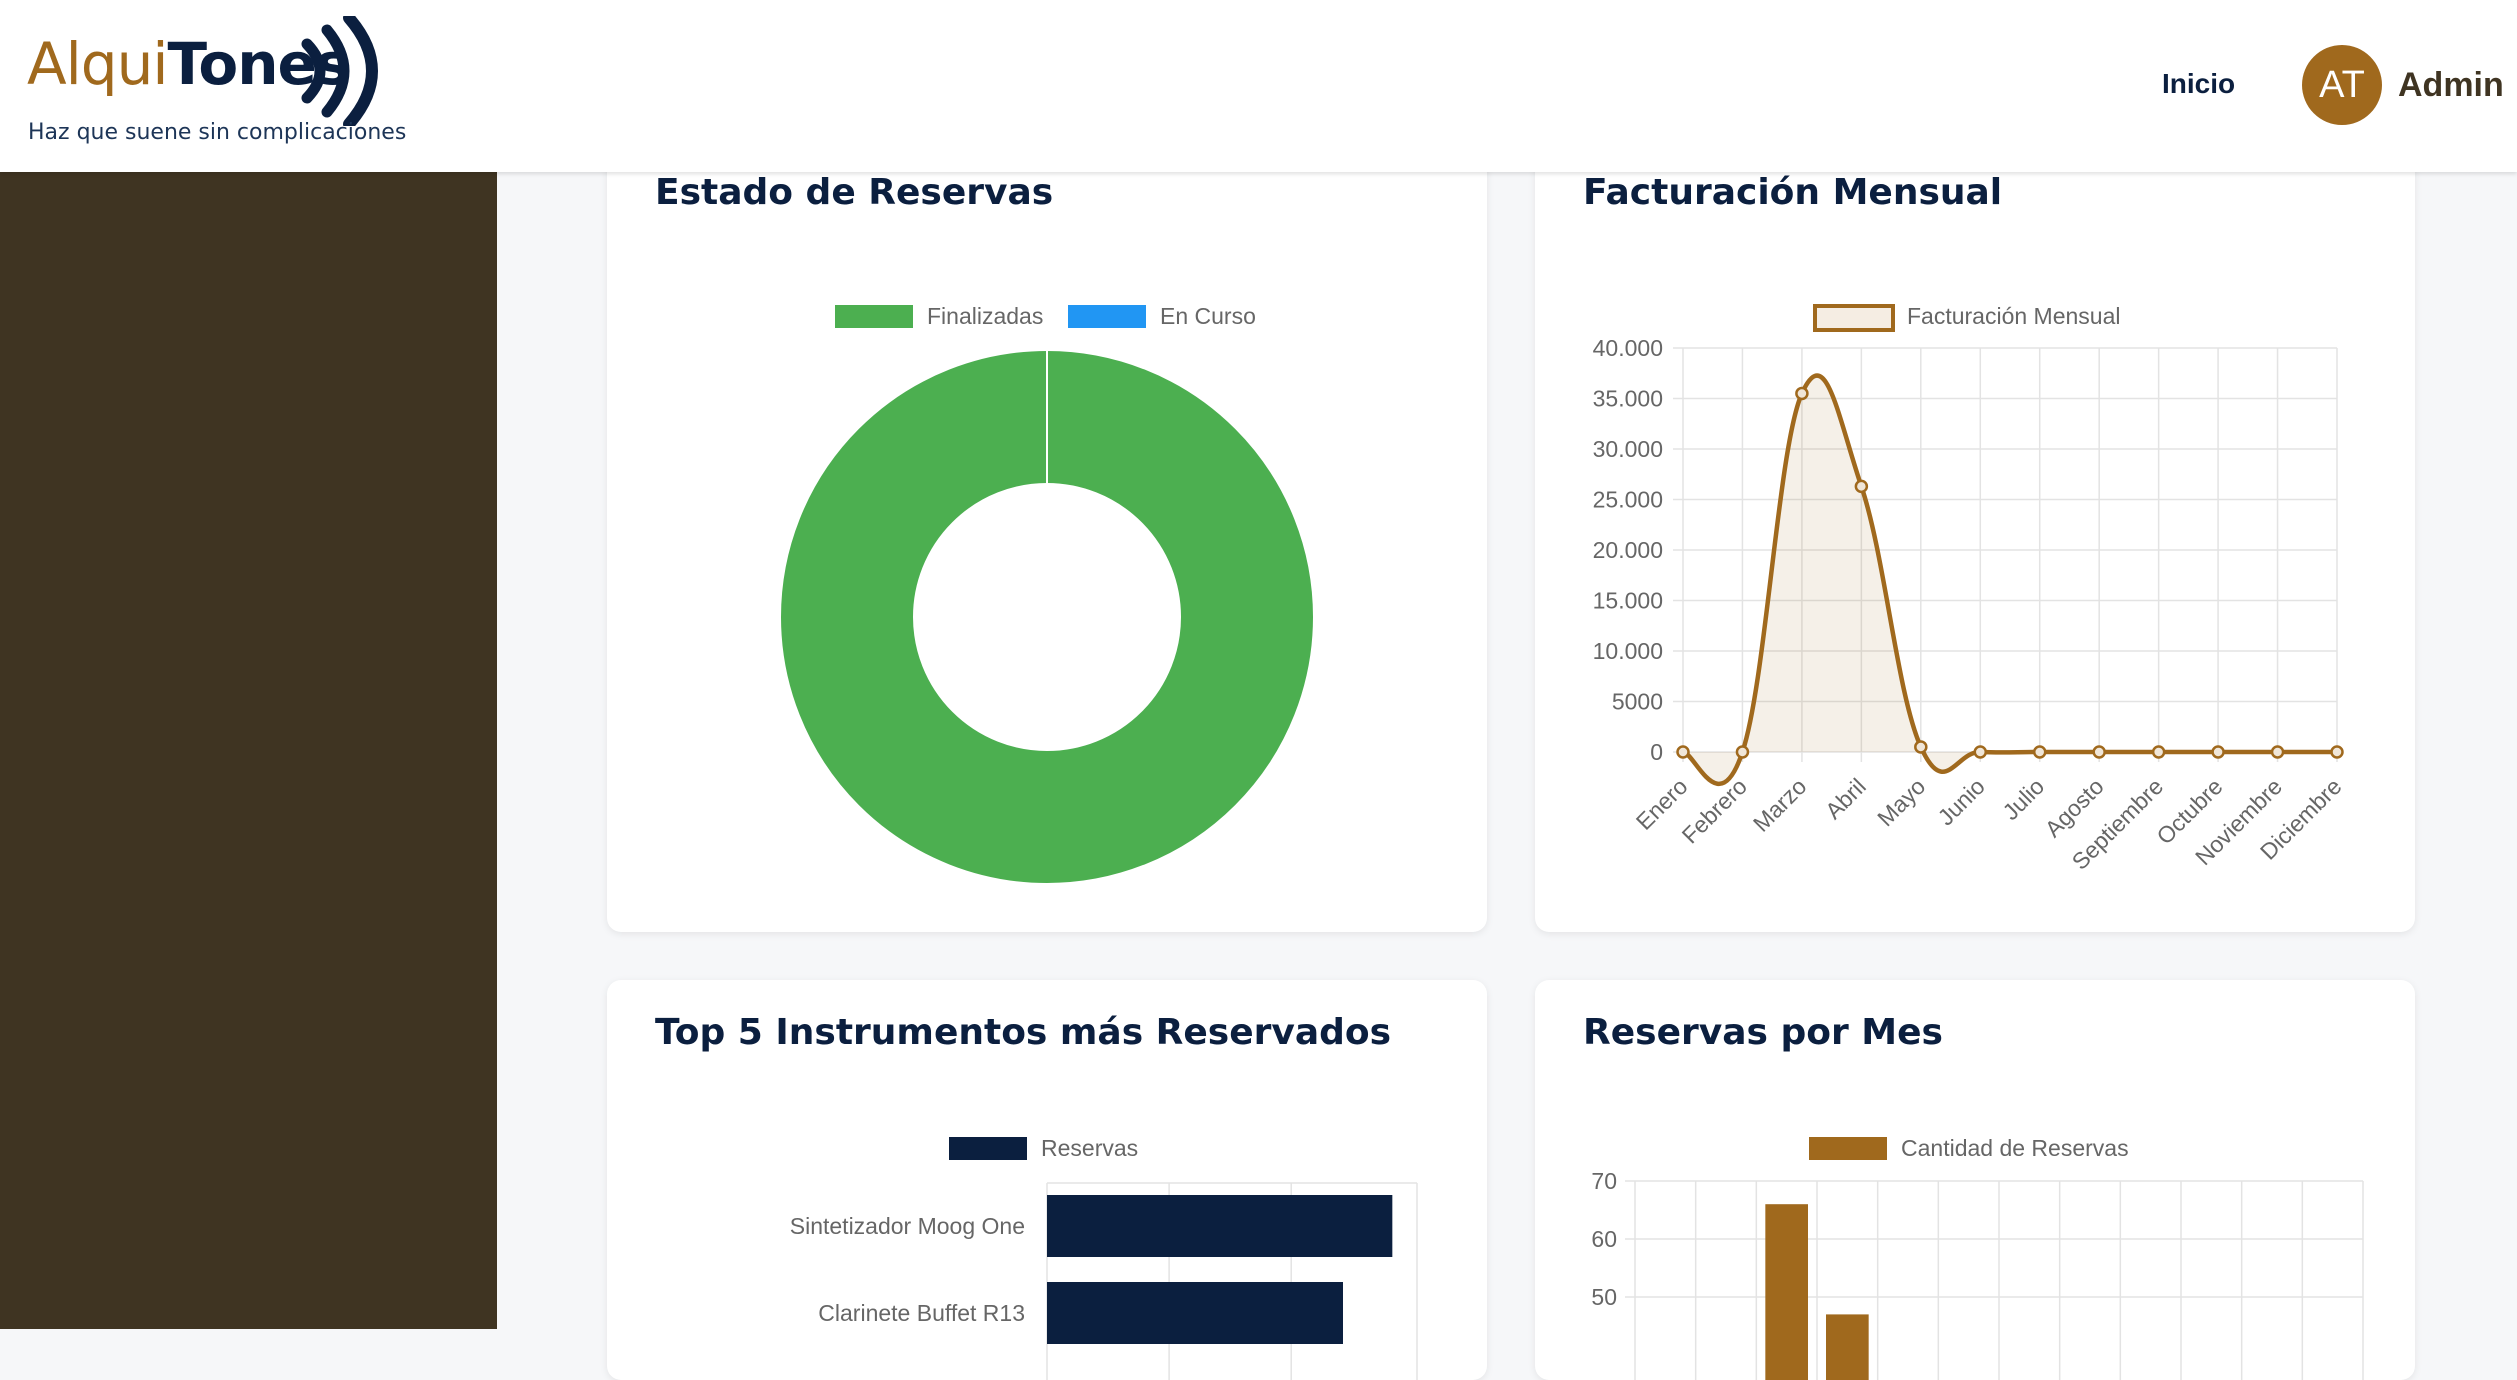 The height and width of the screenshot is (1380, 2517). Describe the element at coordinates (2010, 579) in the screenshot. I see `line-area-fill` at that location.